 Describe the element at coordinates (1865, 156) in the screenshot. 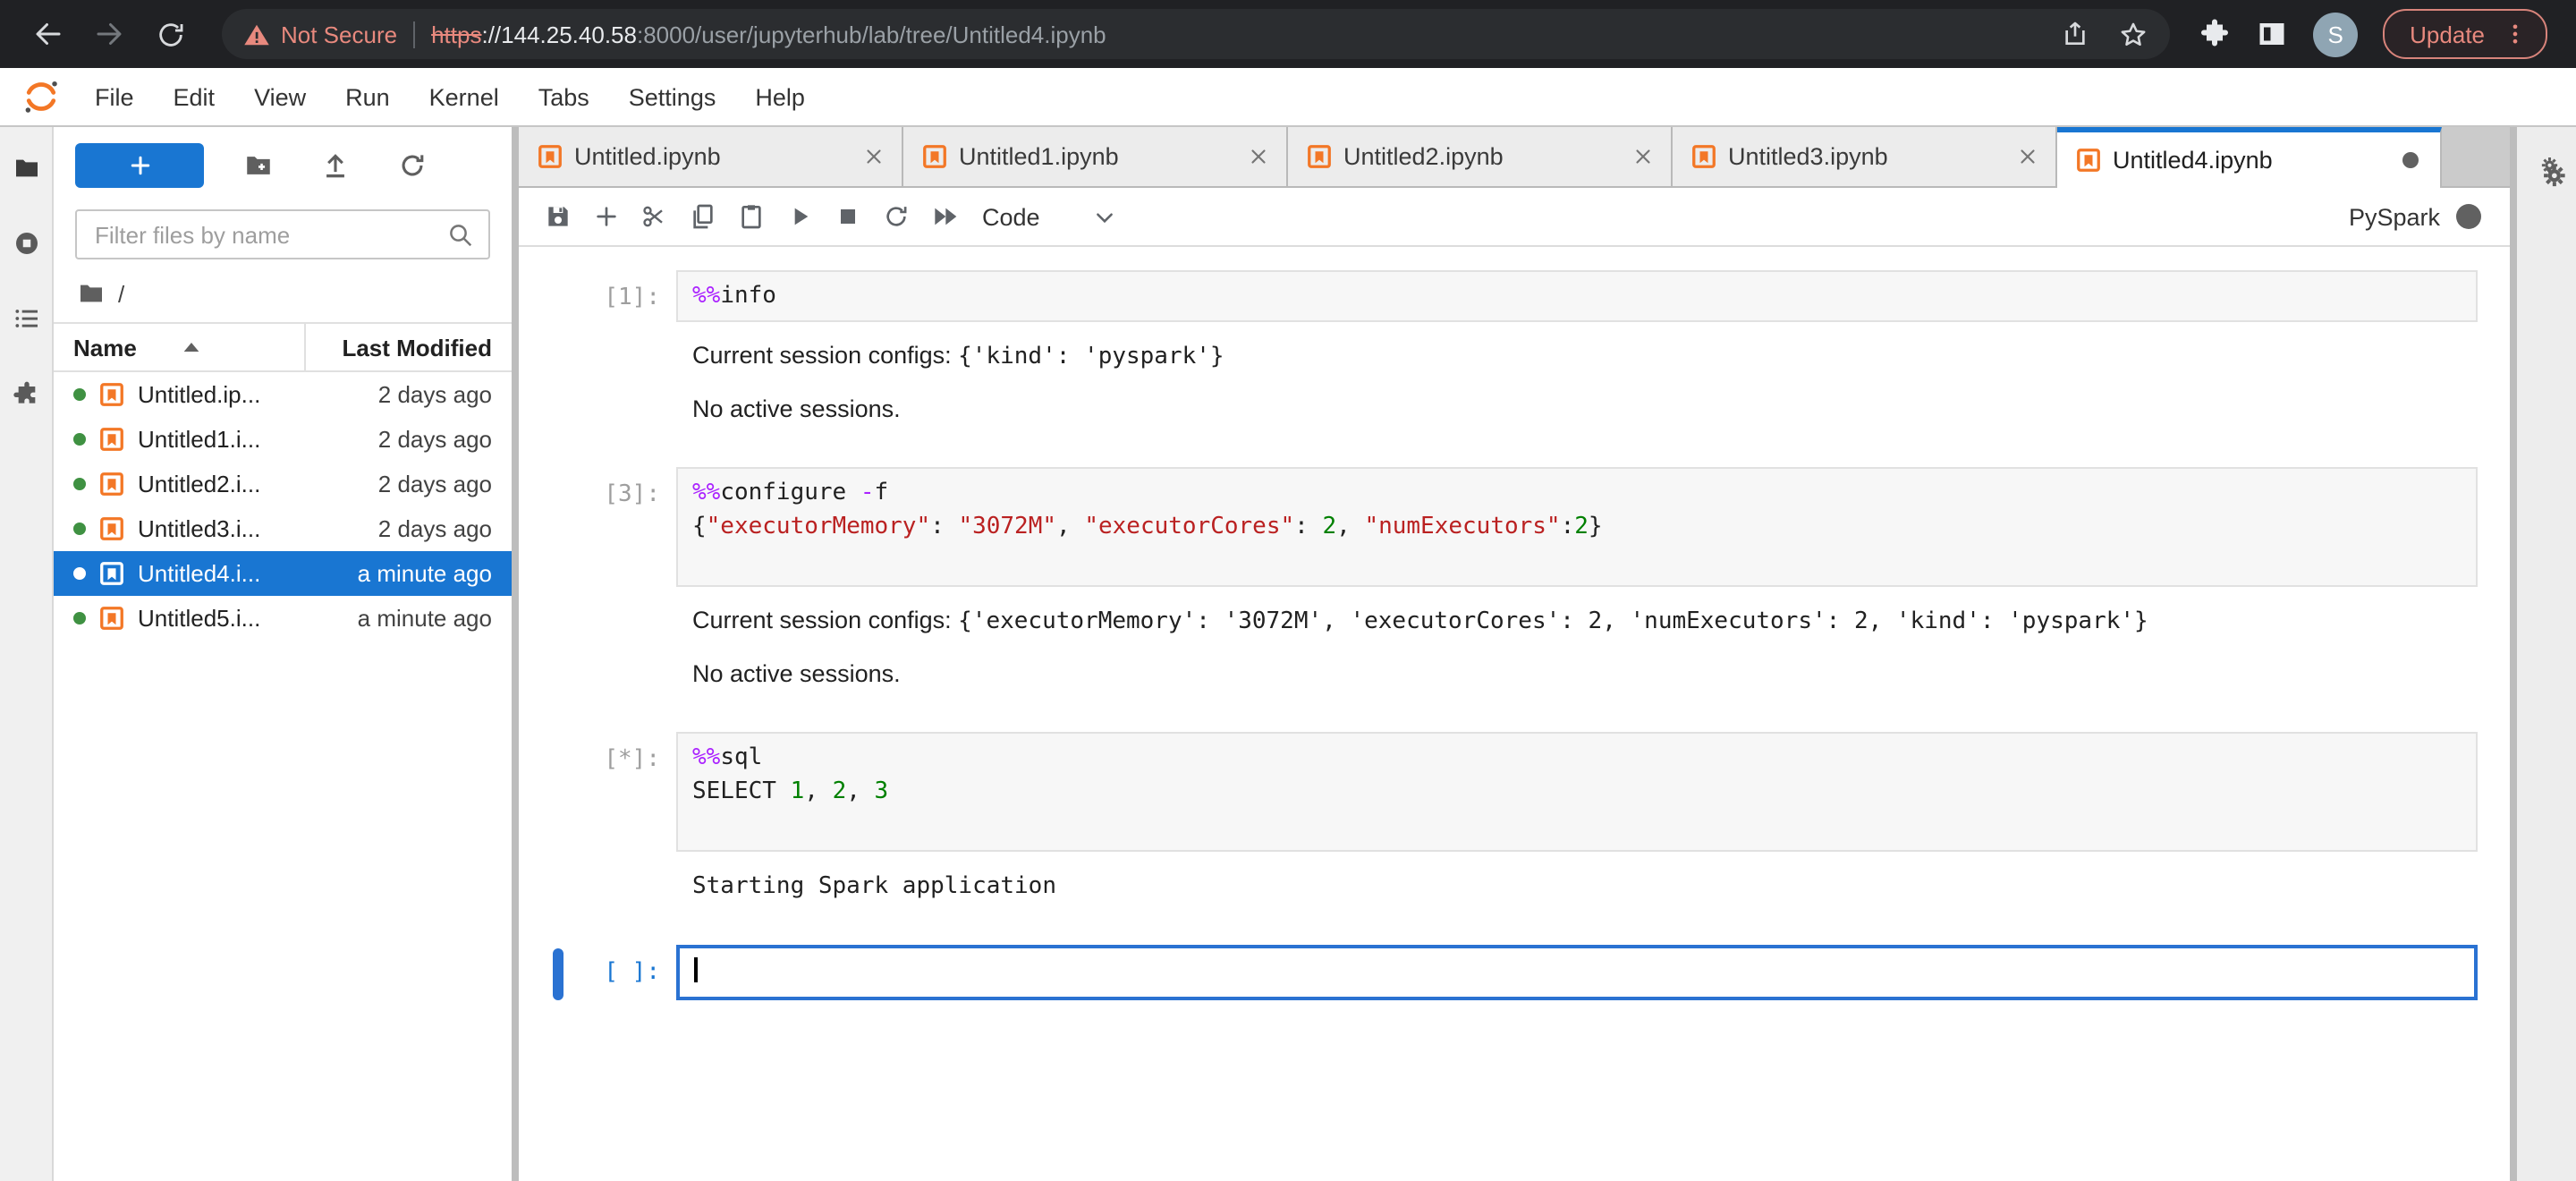

I see `tab-untitled3-ipynb: Untitled3.ipynb` at that location.